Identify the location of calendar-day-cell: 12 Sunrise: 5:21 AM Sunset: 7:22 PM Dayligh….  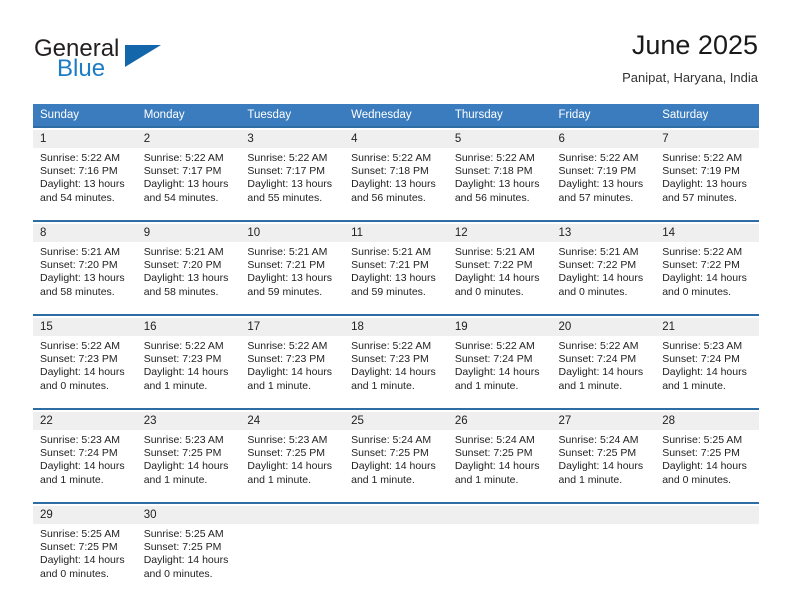
(499, 264).